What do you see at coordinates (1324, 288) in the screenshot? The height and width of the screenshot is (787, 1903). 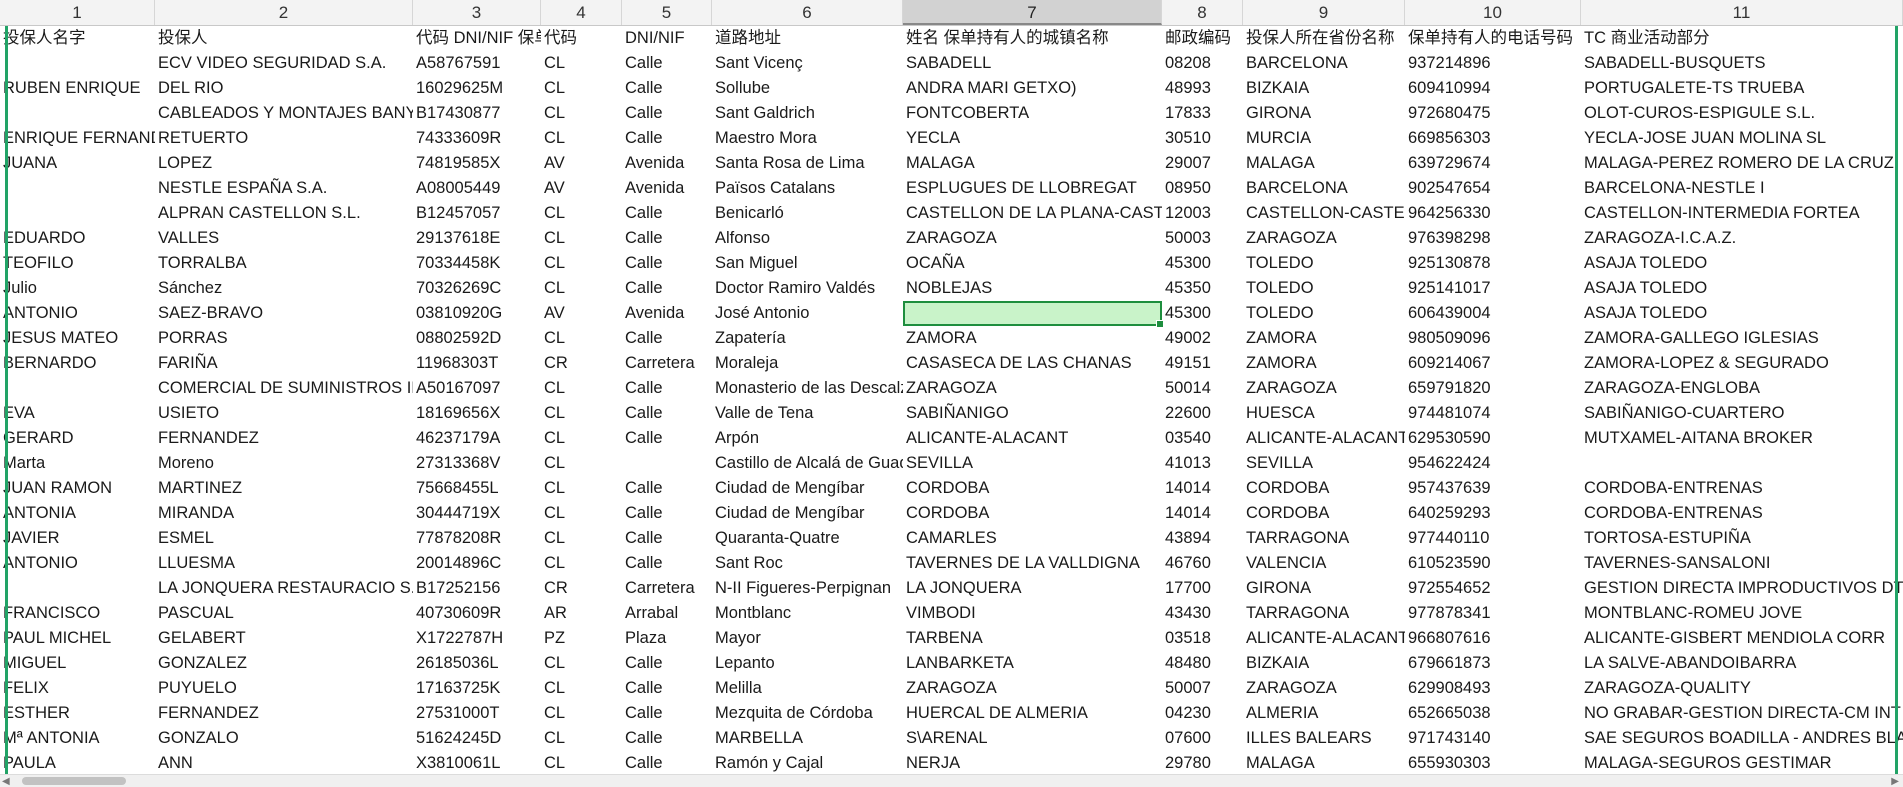 I see `table-cell: TOLEDO` at bounding box center [1324, 288].